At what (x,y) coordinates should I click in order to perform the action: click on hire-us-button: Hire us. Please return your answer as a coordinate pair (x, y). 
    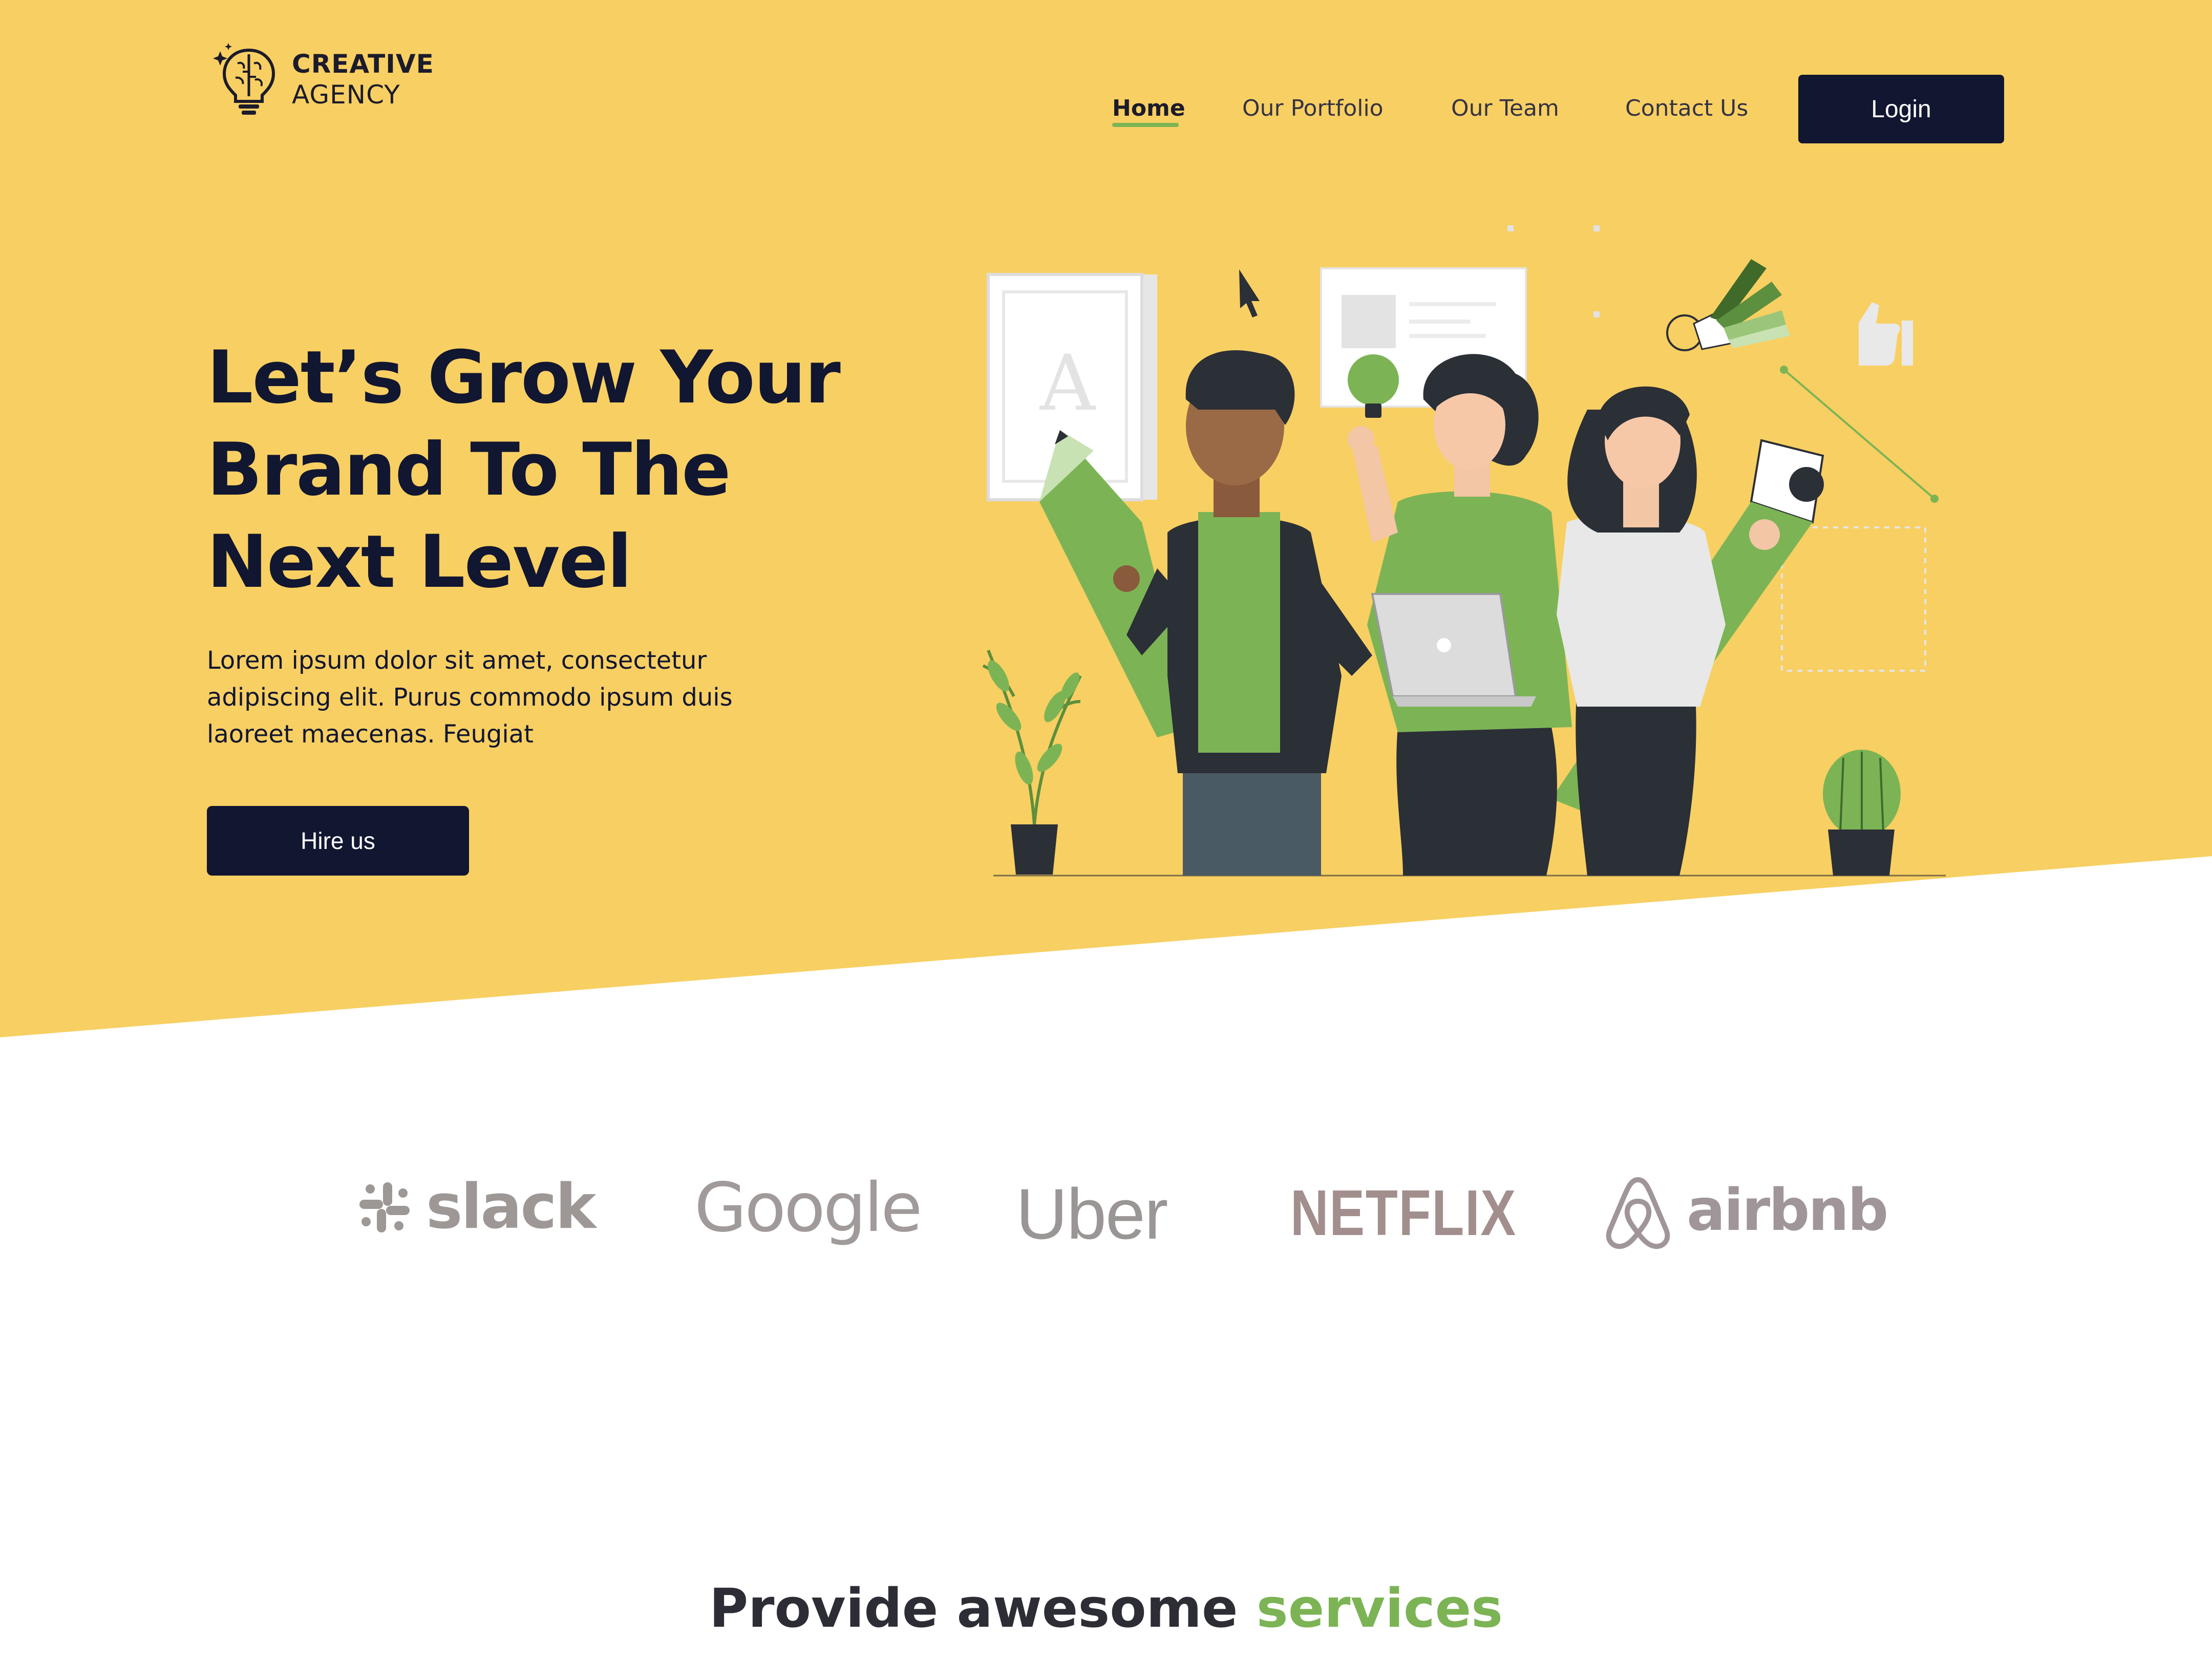
    Looking at the image, I should click on (338, 841).